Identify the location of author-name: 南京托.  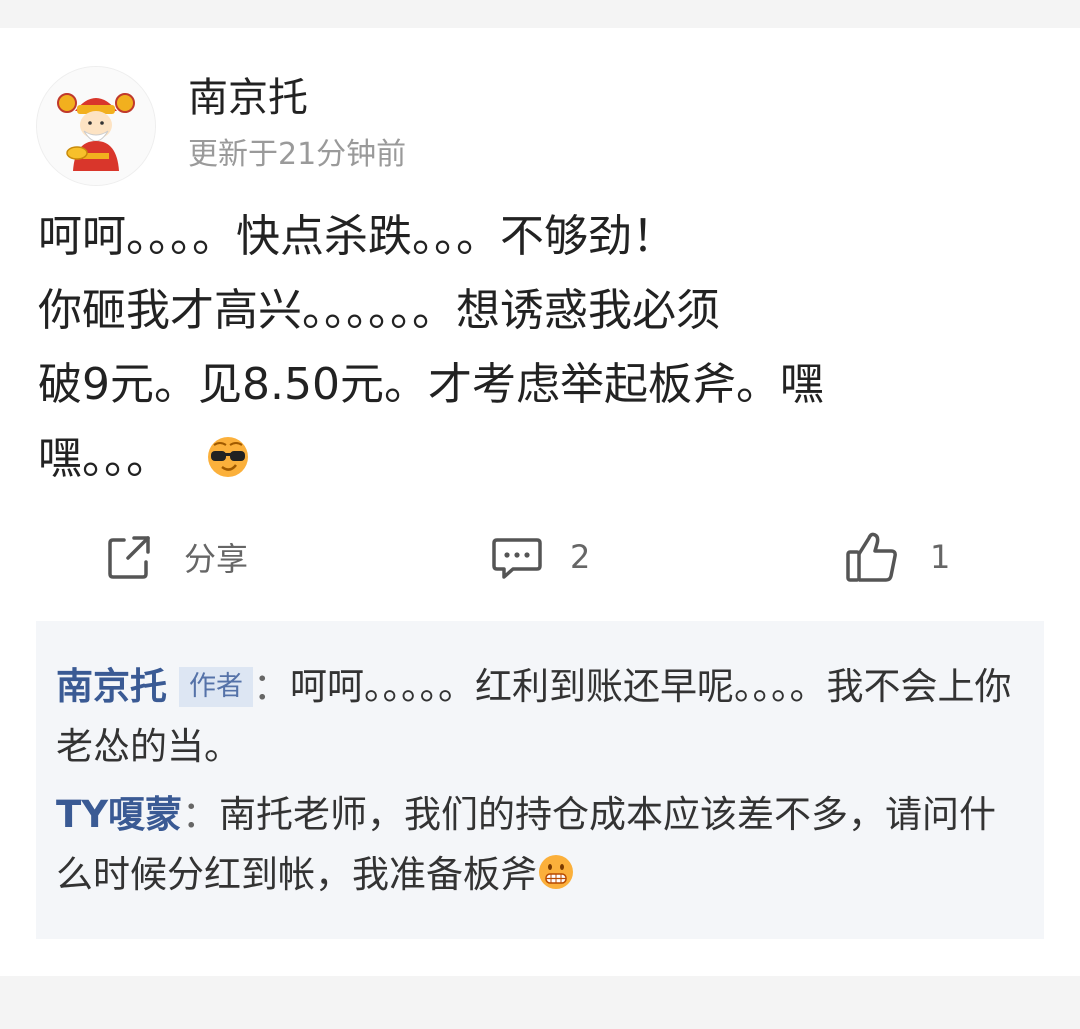
(248, 98).